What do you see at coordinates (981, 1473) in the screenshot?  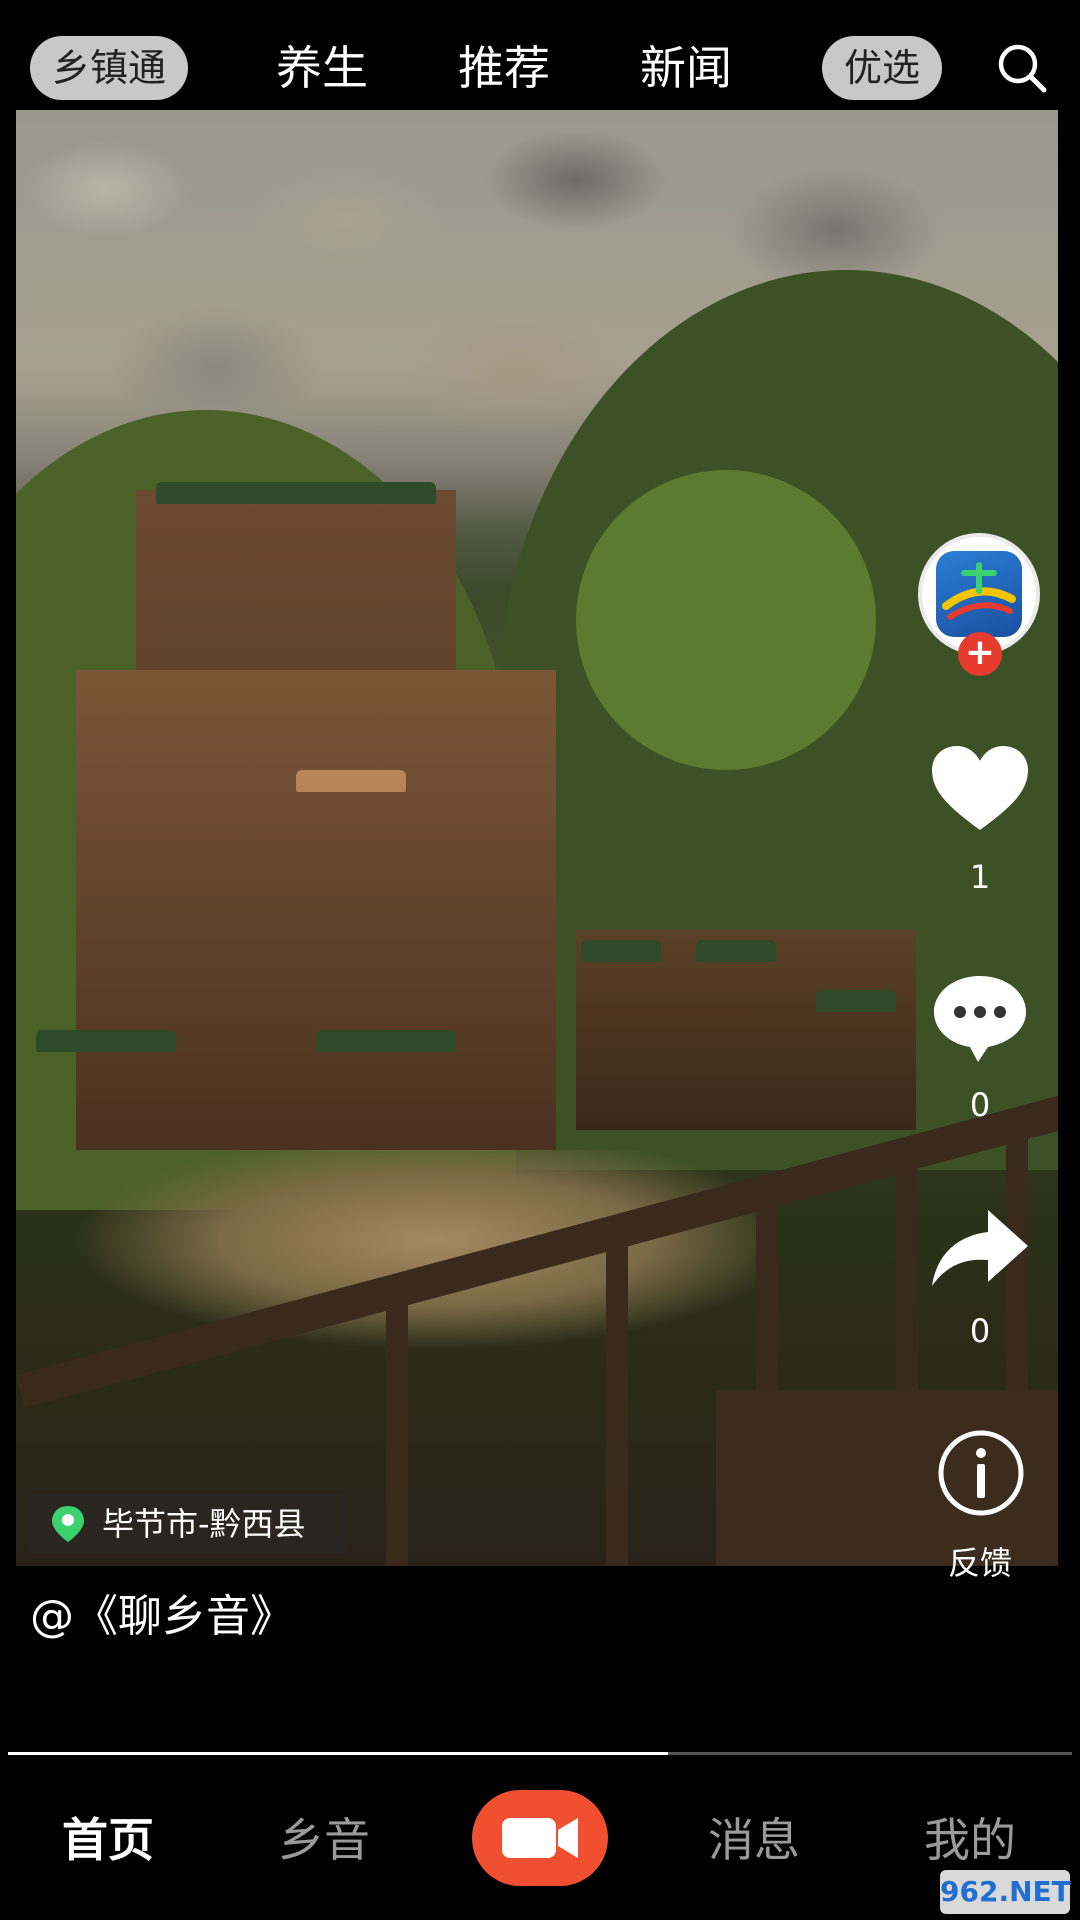 I see `feedback-info-icon` at bounding box center [981, 1473].